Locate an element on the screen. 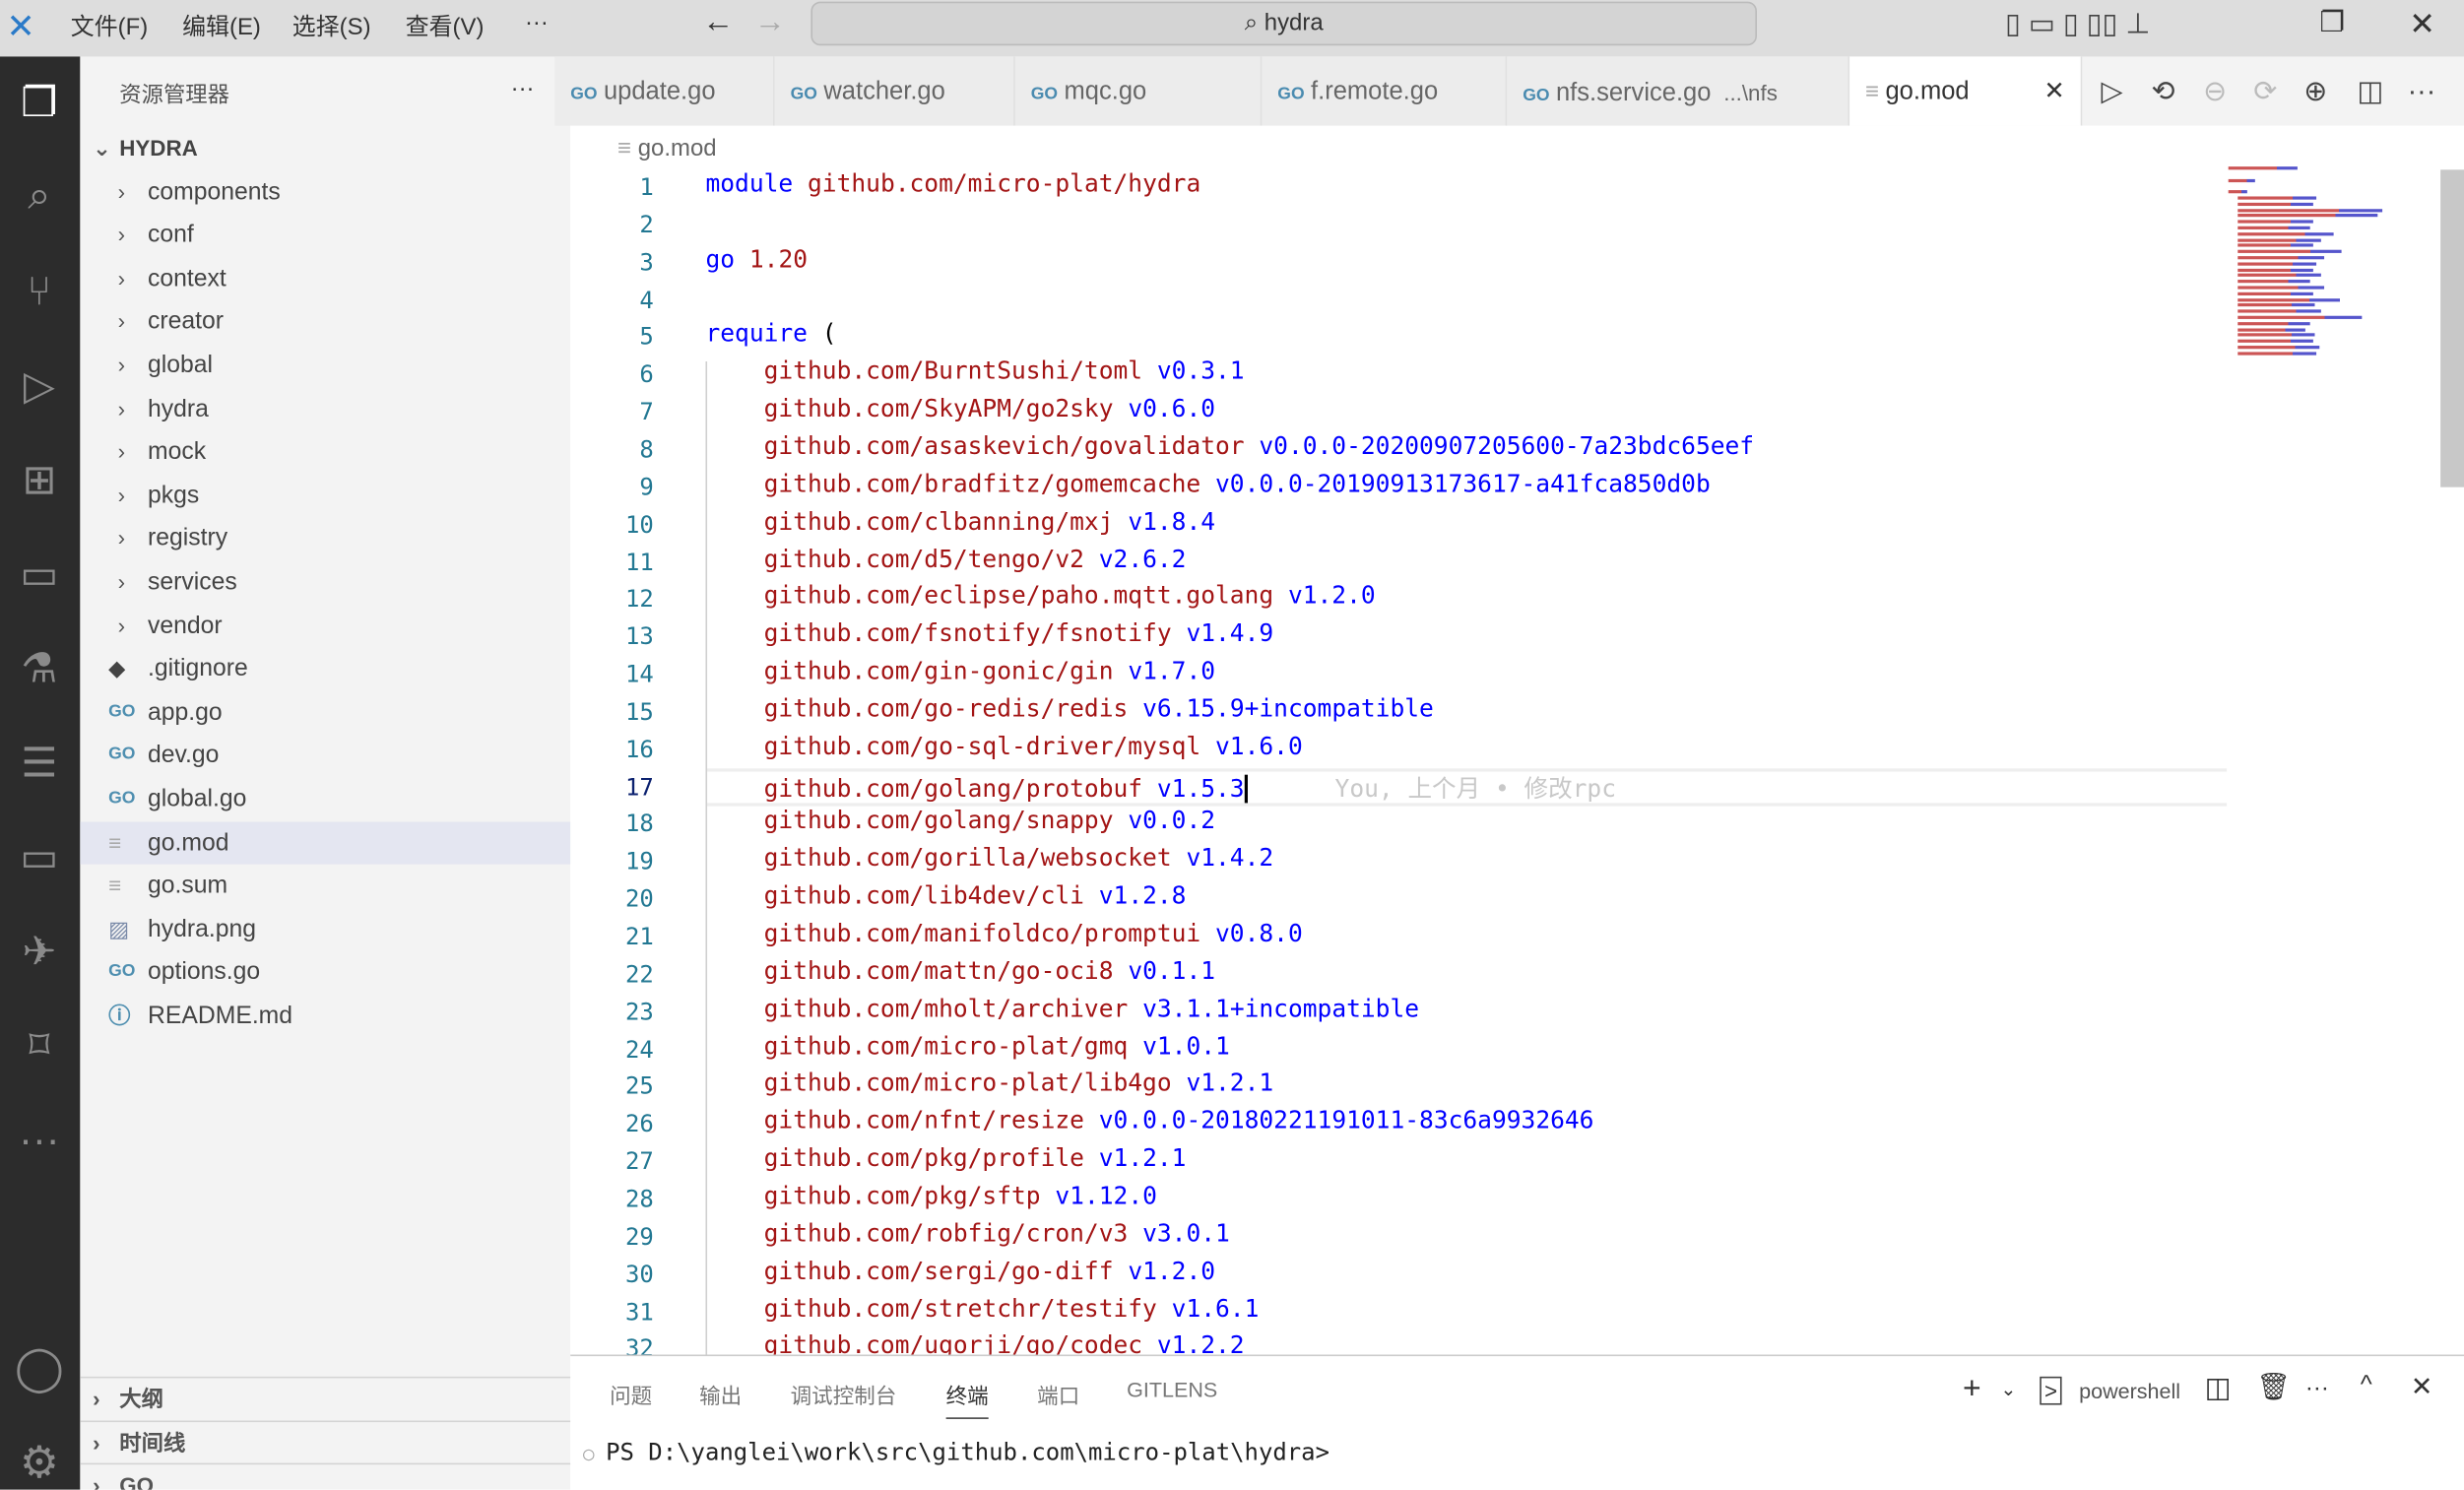 This screenshot has width=2464, height=1490. tree-item: ▨ hydra.png is located at coordinates (325, 929).